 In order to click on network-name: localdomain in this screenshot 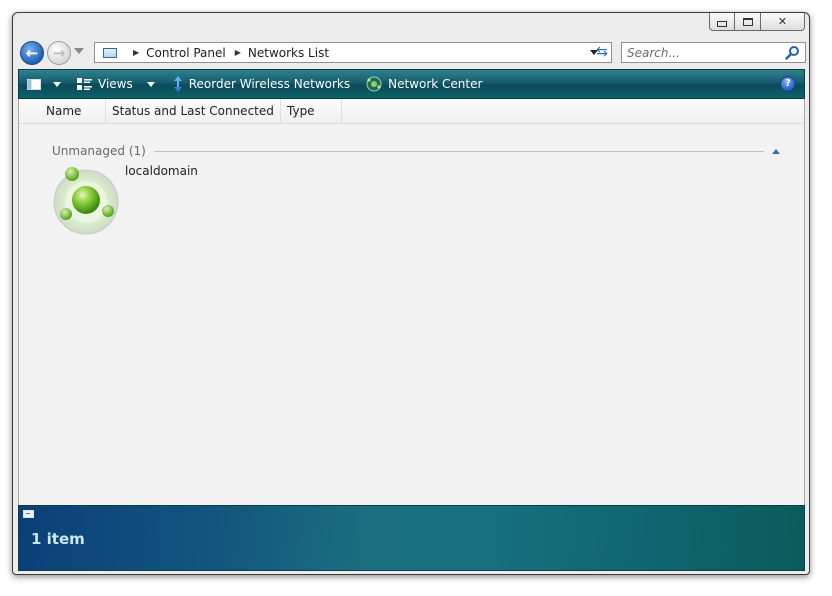, I will do `click(161, 171)`.